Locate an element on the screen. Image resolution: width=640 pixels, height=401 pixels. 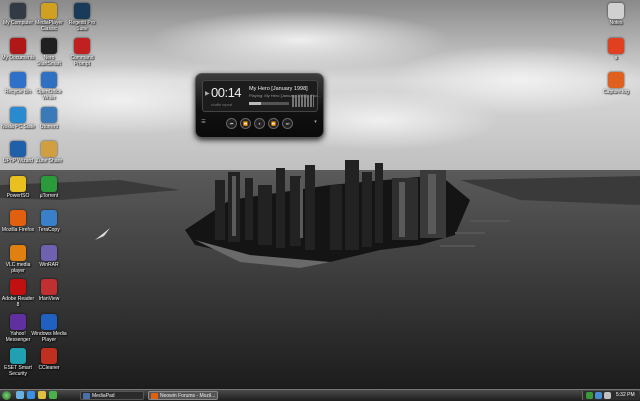
adobe-reader-icon is located at coordinates (18, 287).